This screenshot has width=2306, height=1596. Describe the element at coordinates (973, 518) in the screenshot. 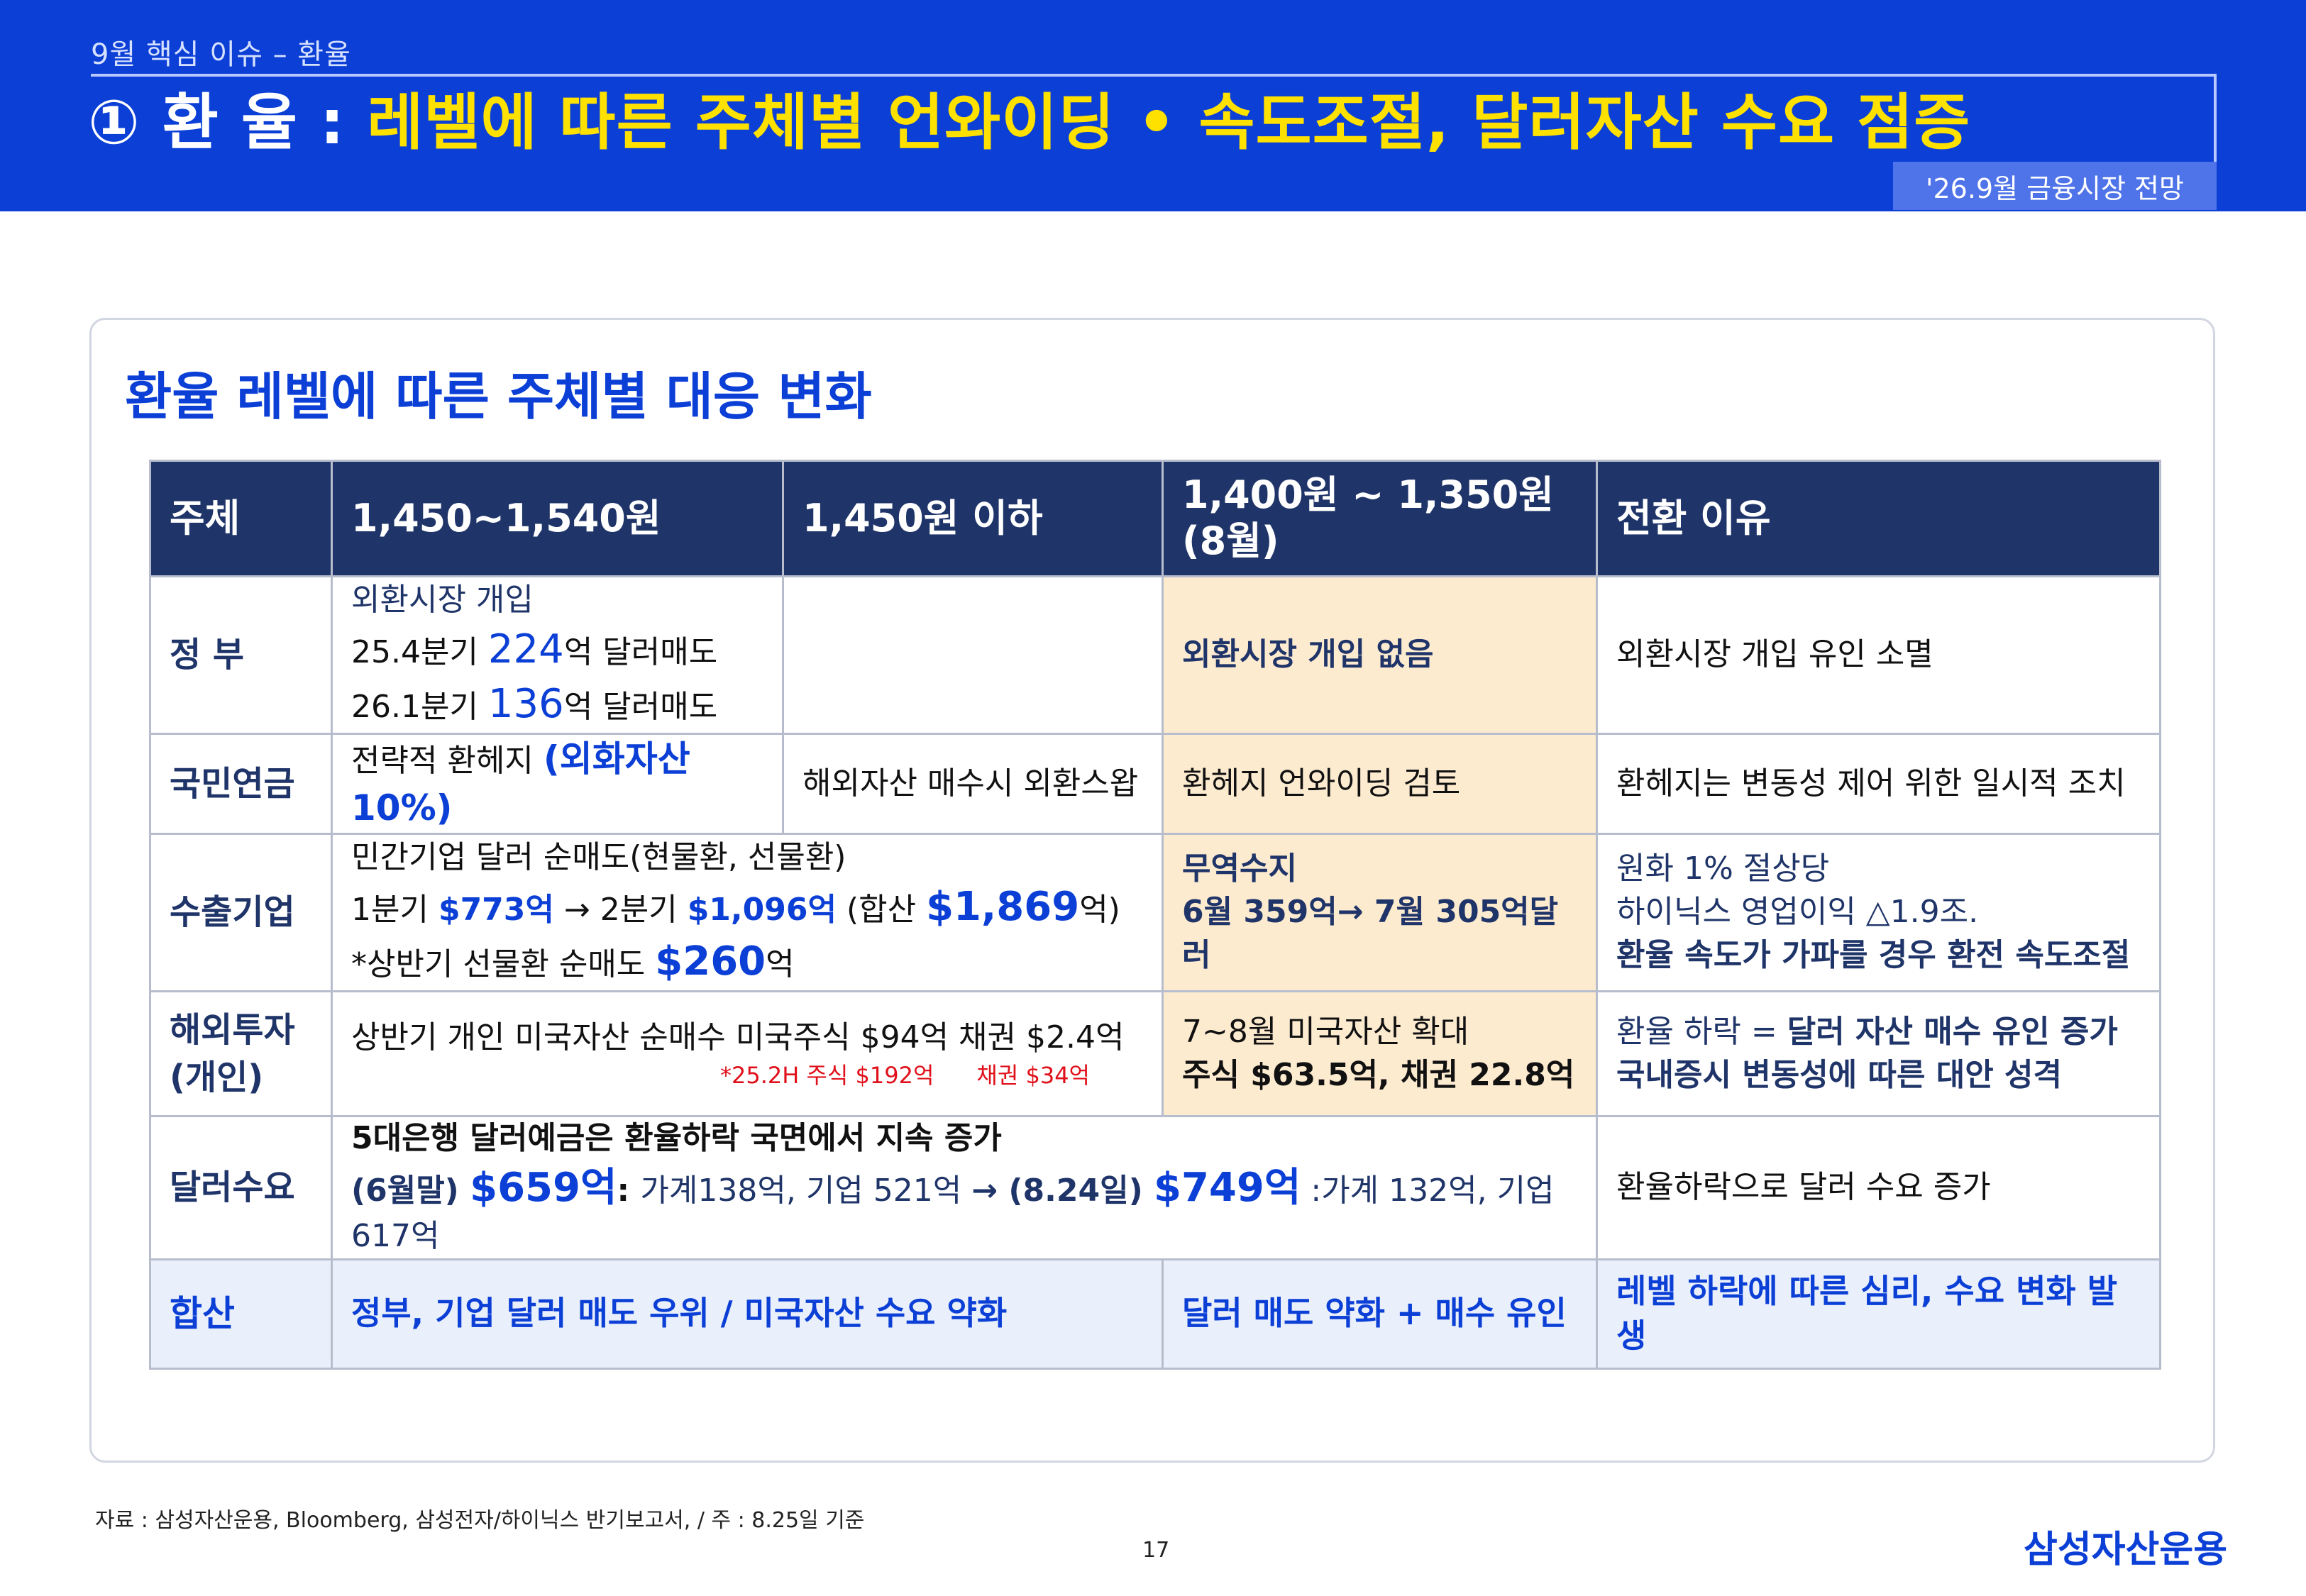

I see `header-cell-range2: 1,450원 이하` at that location.